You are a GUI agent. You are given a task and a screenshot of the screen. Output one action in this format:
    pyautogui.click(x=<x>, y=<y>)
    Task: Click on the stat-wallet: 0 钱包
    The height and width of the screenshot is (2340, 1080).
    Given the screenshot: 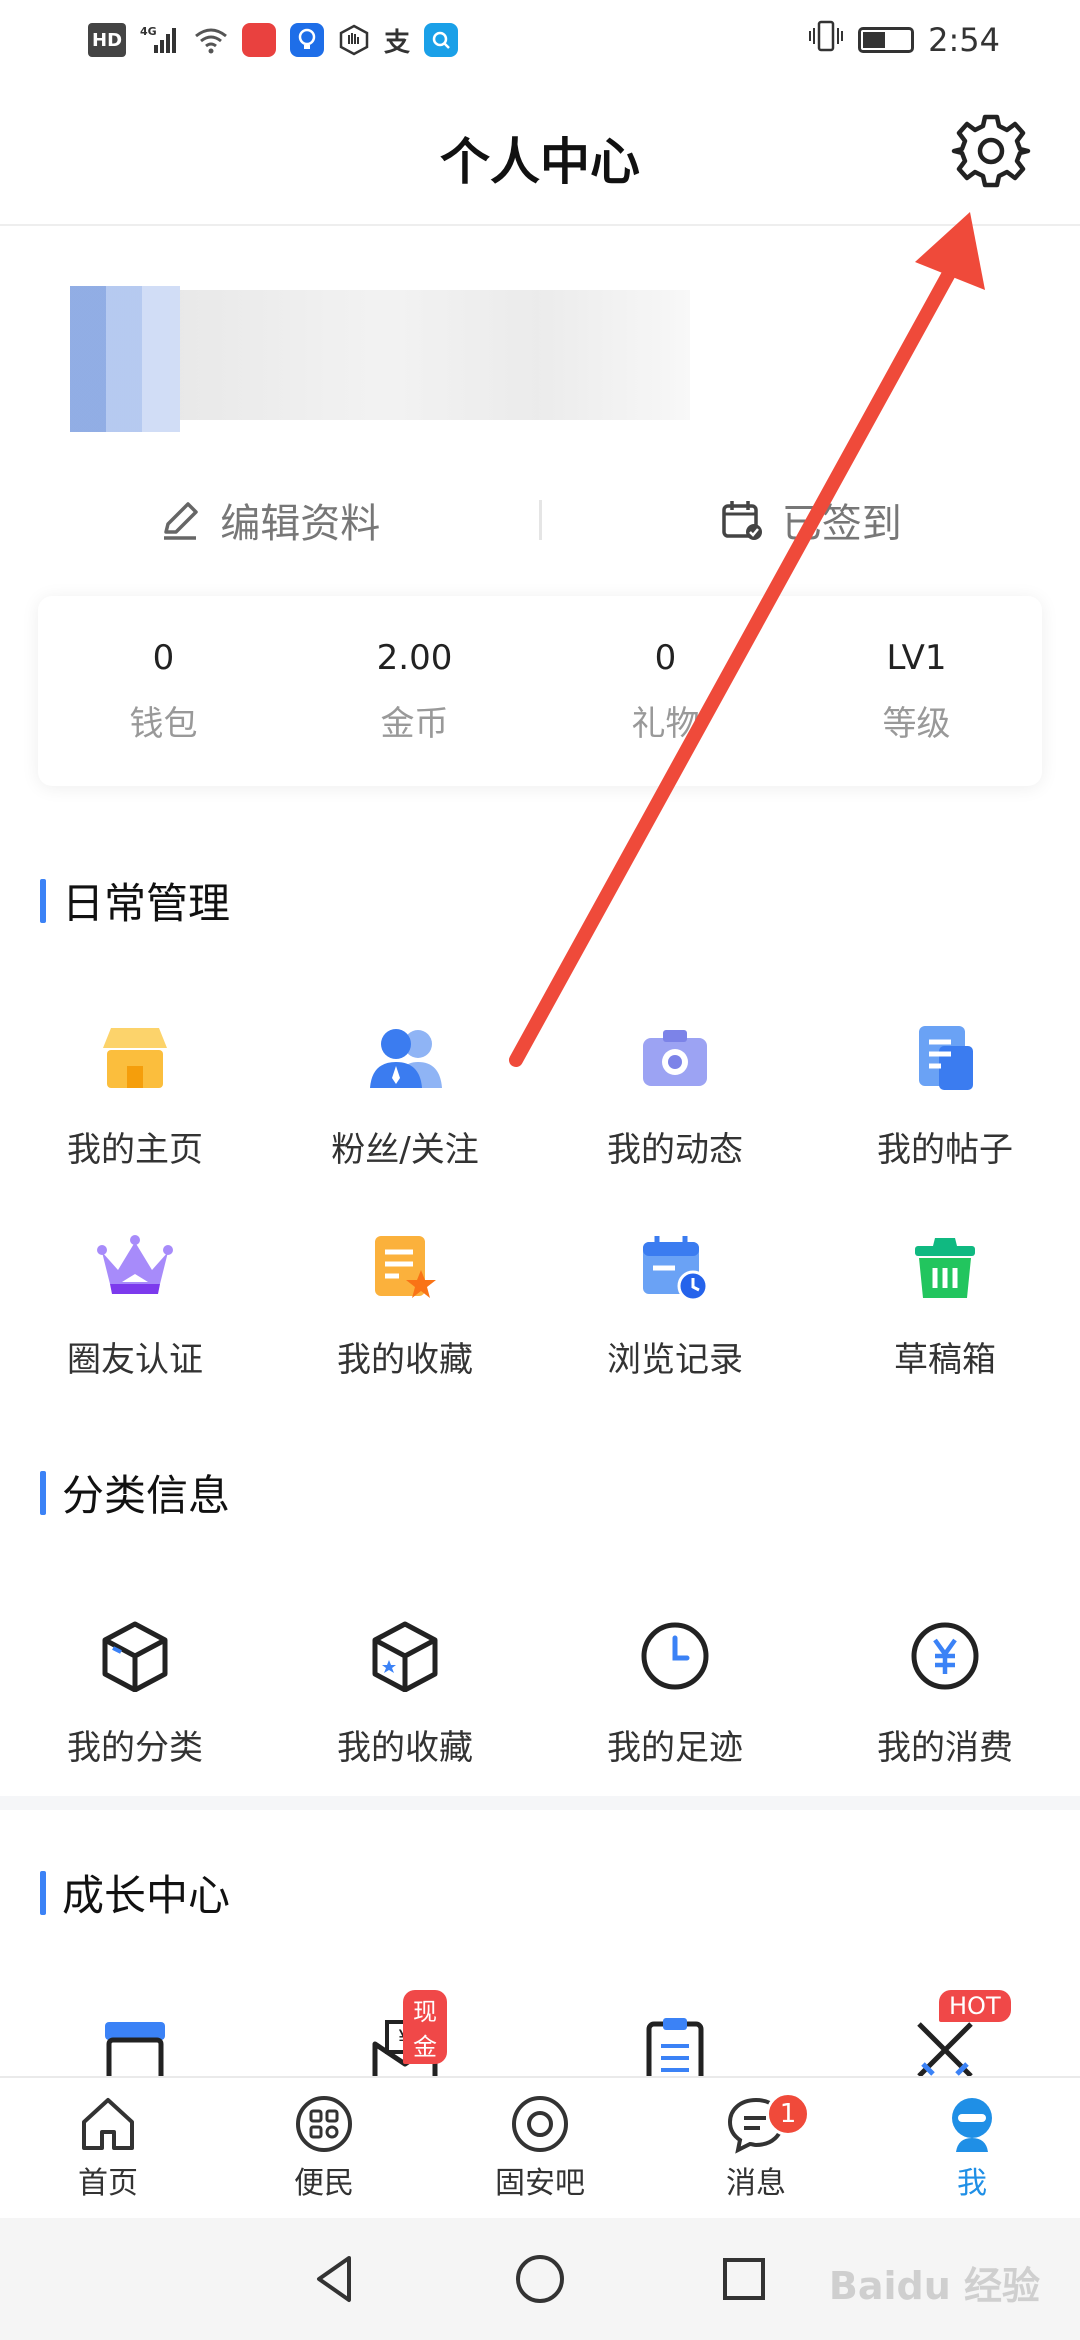 What is the action you would take?
    pyautogui.click(x=163, y=691)
    